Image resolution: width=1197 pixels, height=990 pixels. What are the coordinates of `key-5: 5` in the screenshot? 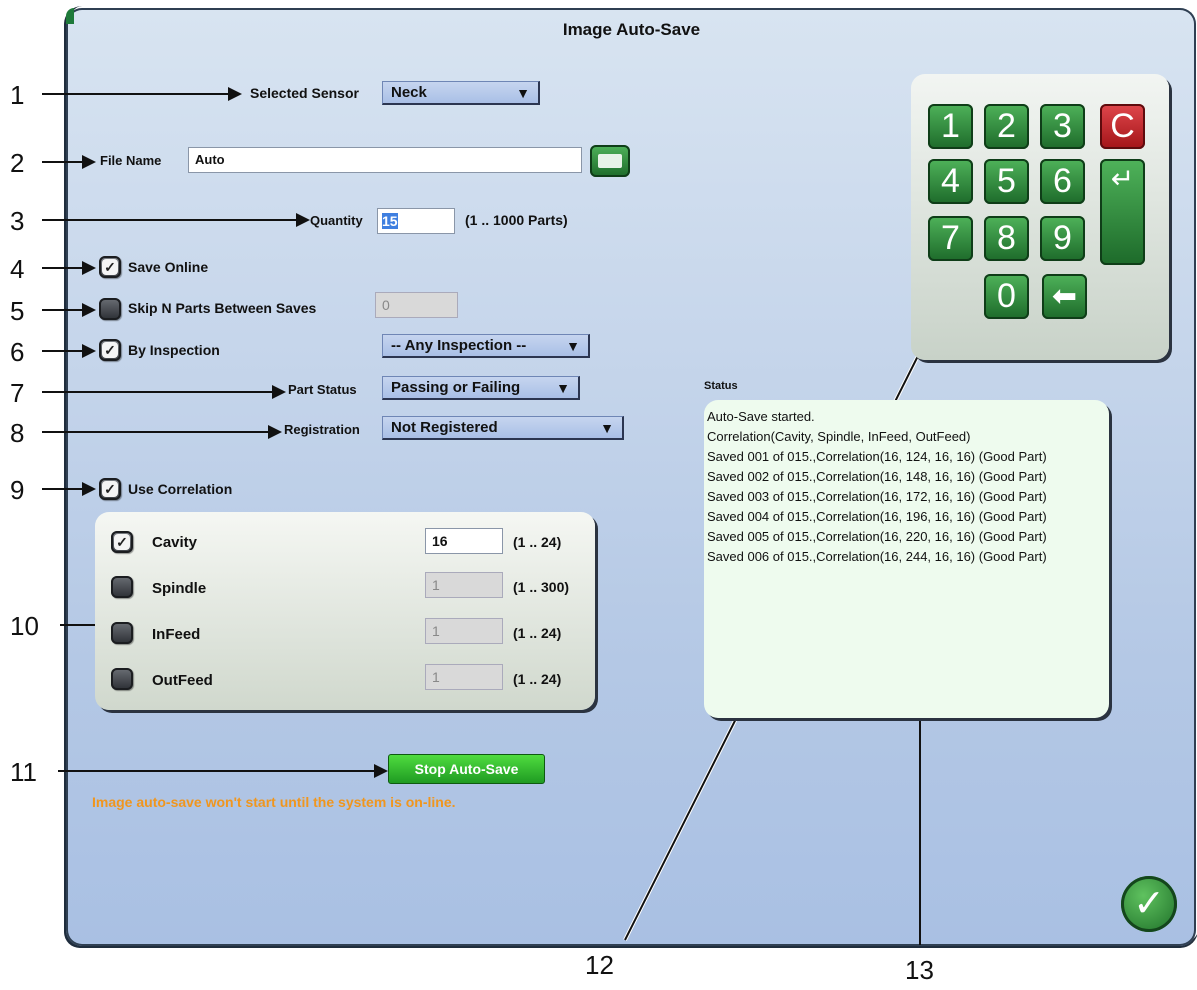 It's located at (1006, 181).